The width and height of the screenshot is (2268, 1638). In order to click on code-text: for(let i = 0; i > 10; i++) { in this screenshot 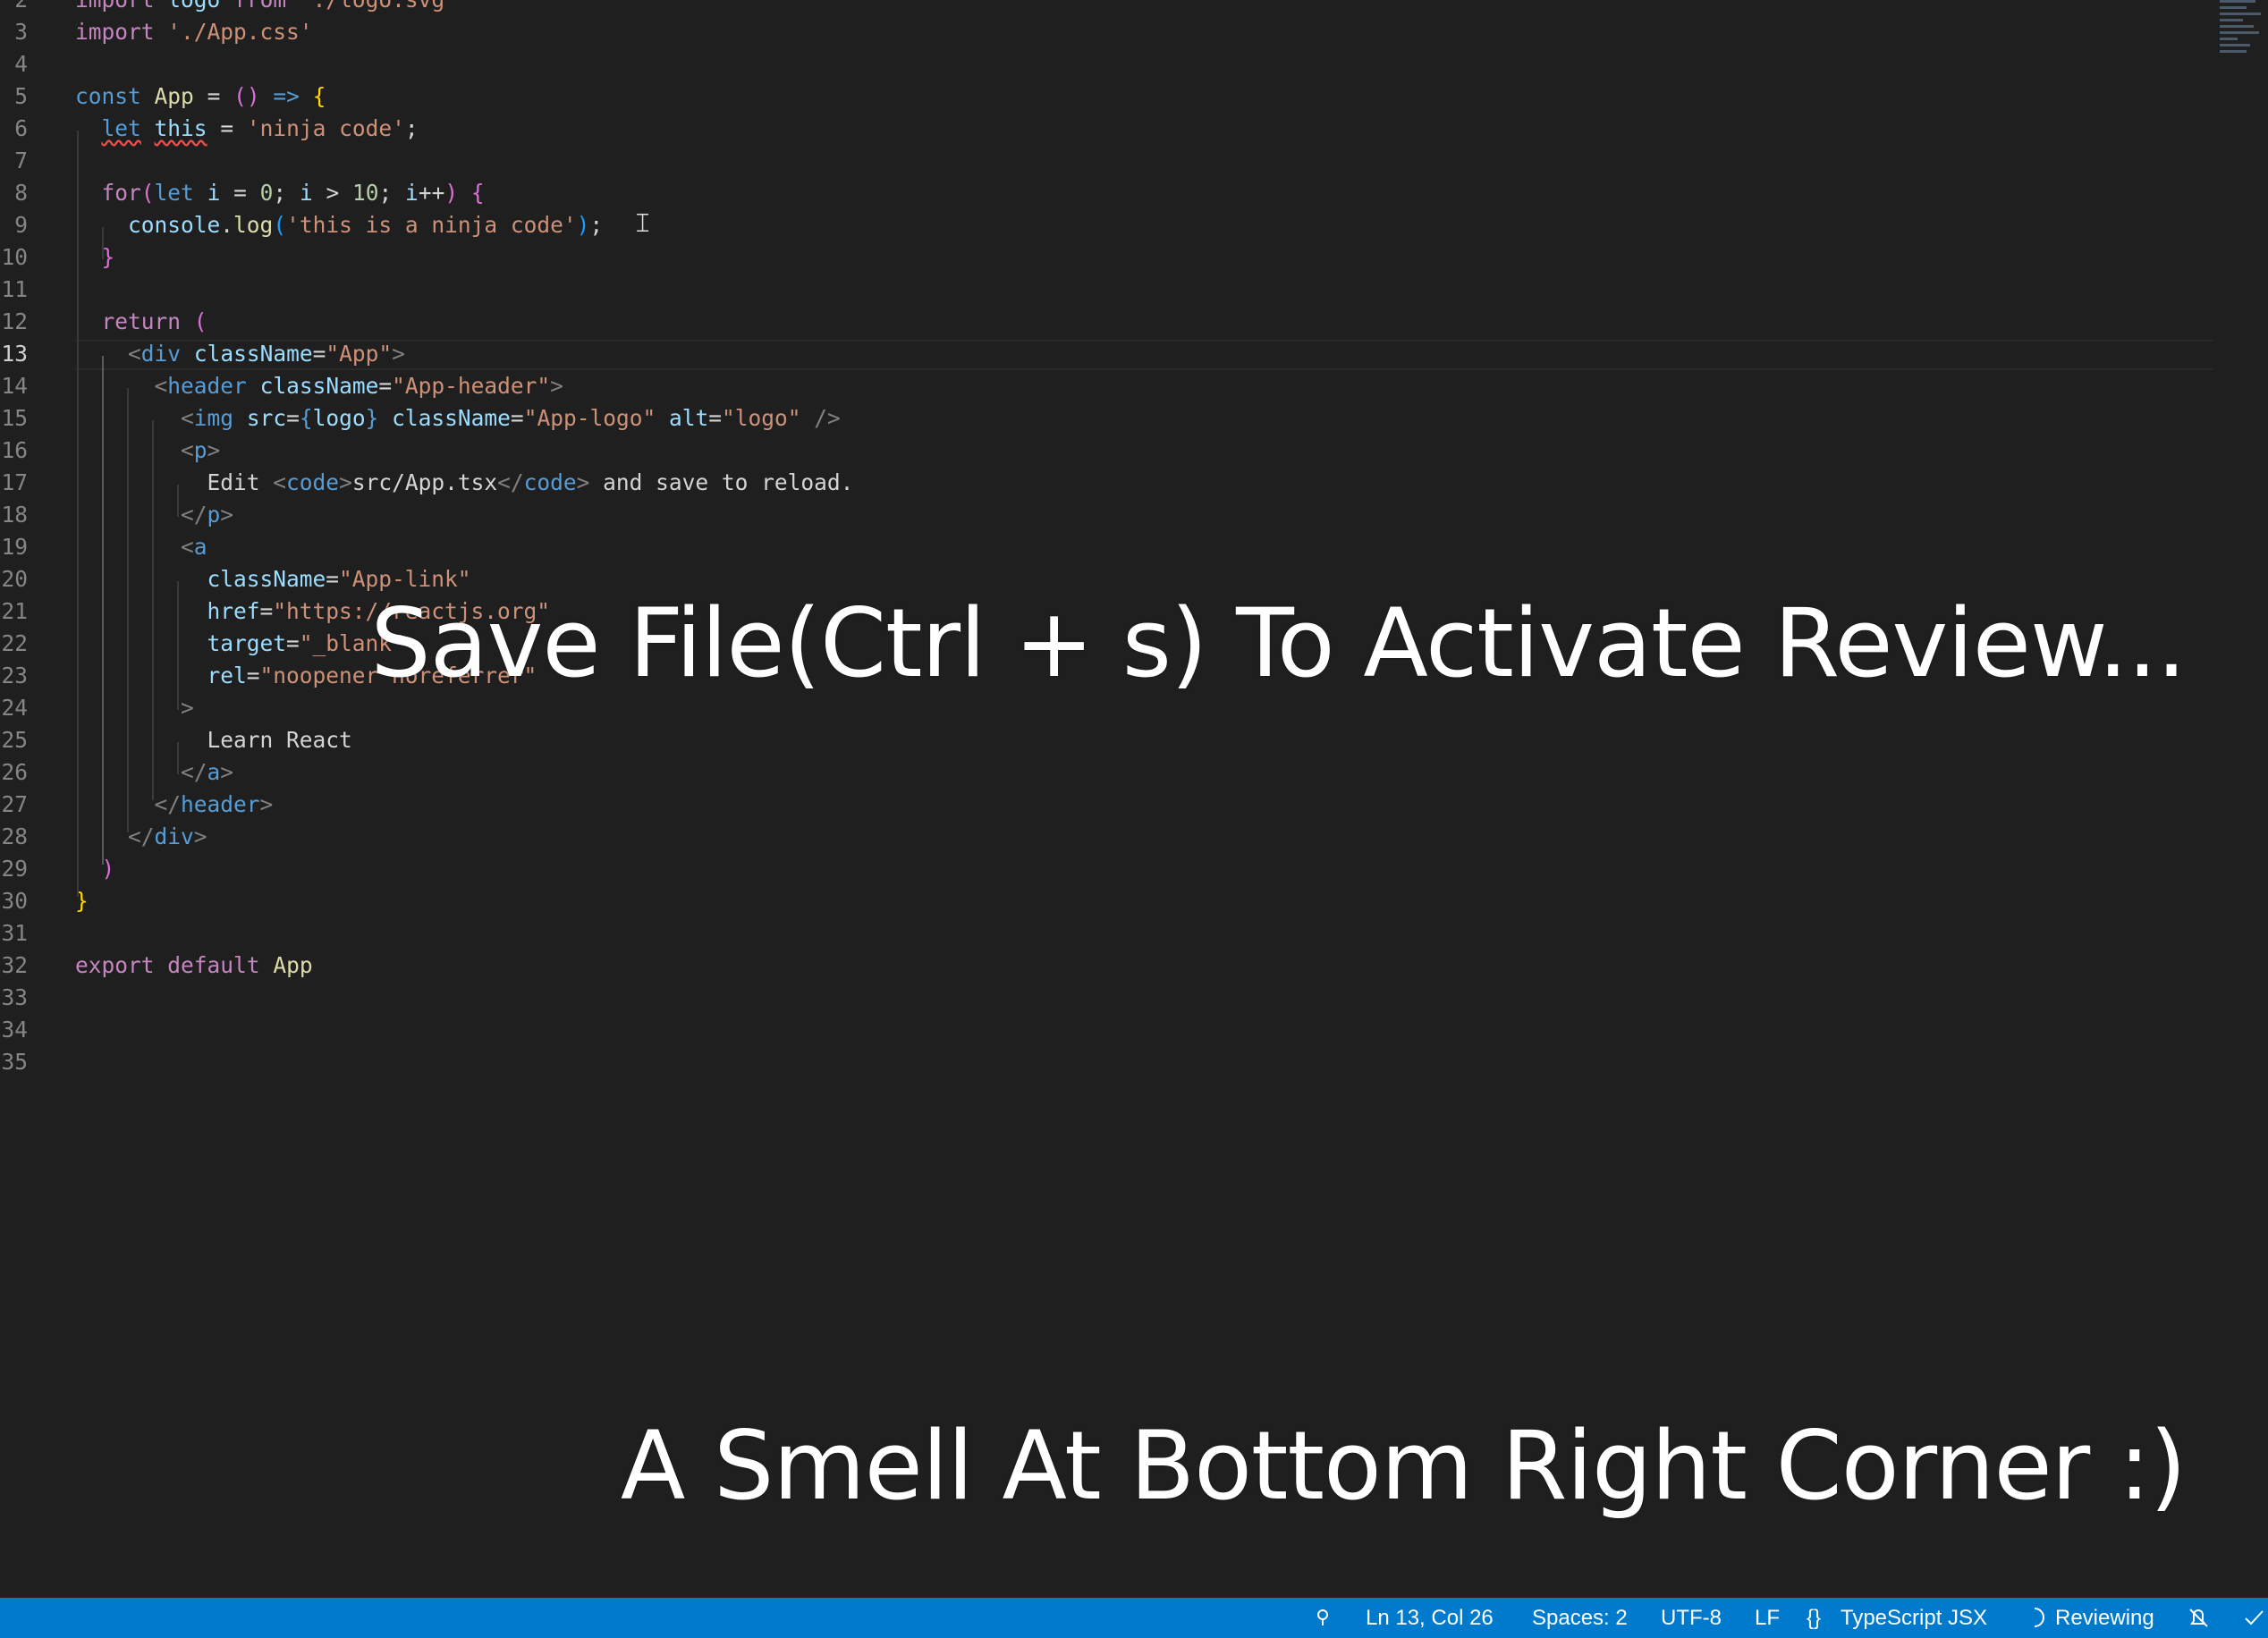, I will do `click(280, 193)`.